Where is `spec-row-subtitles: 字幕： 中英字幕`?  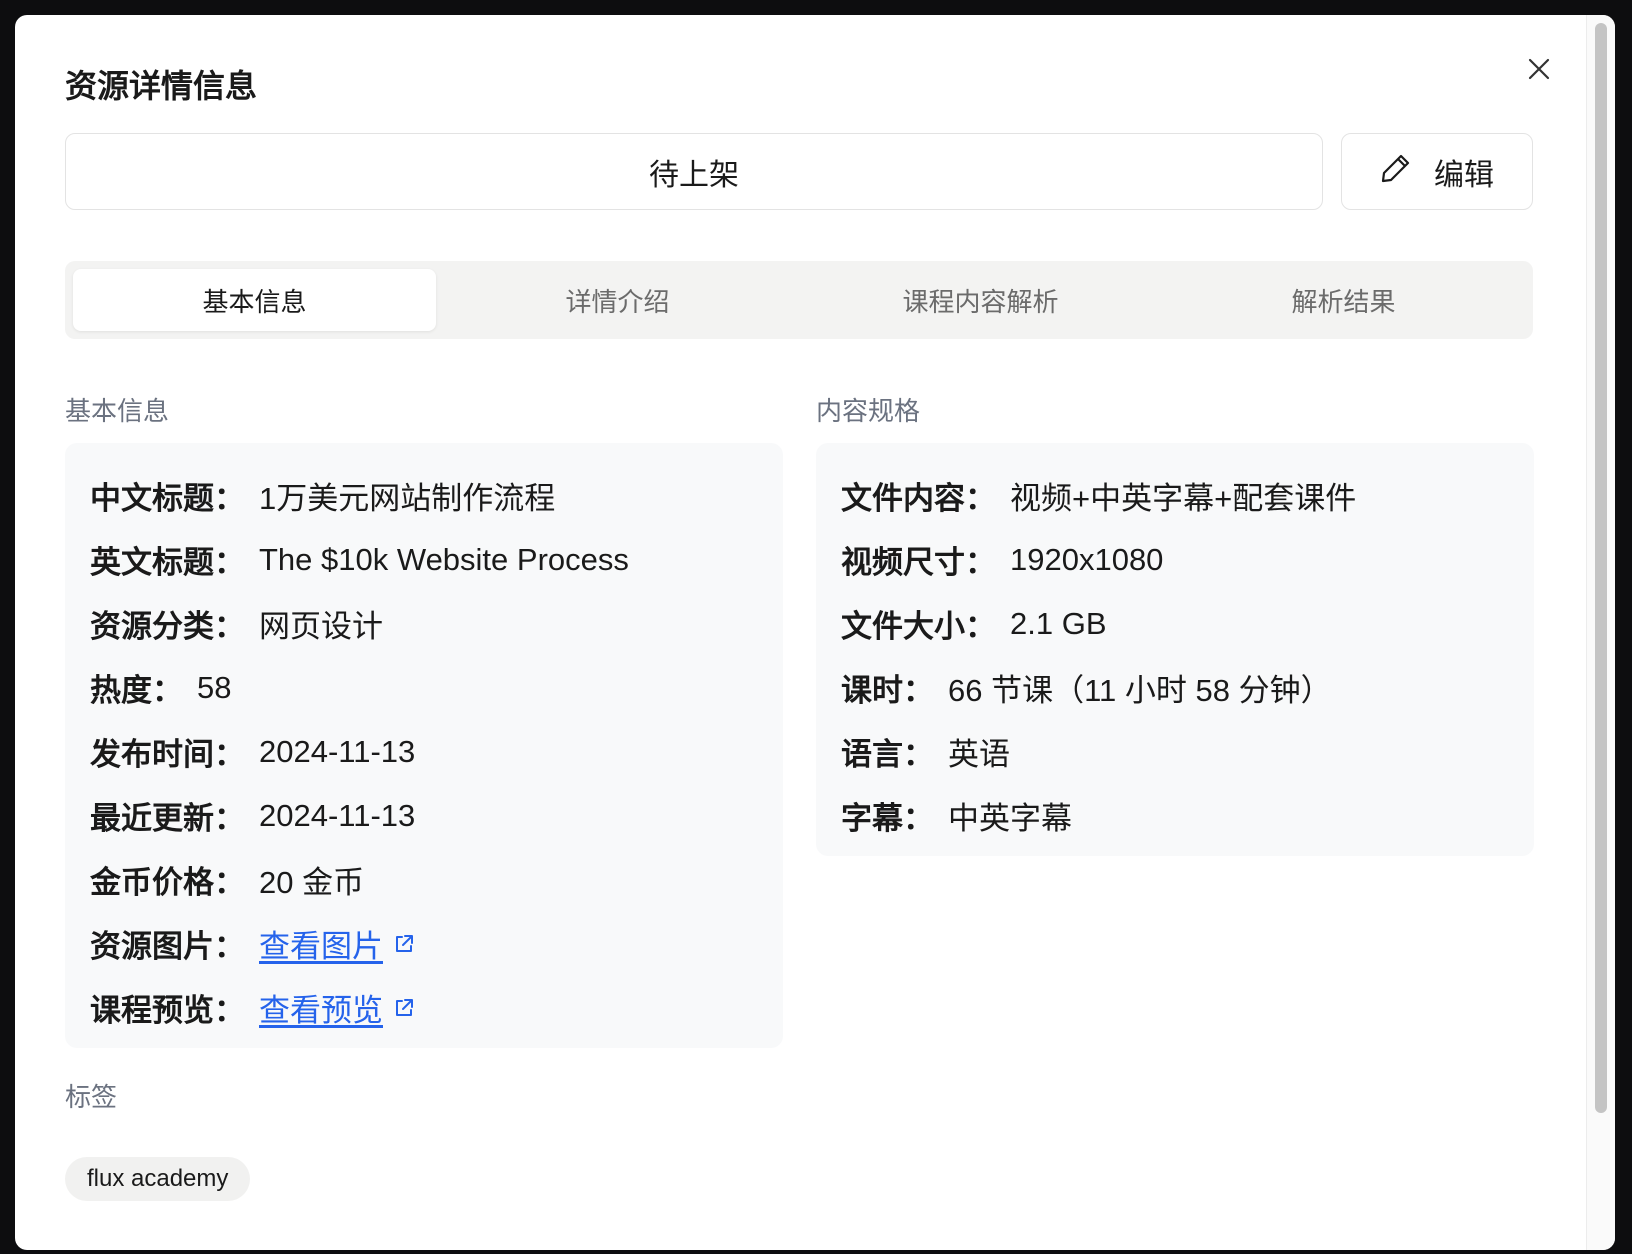 spec-row-subtitles: 字幕： 中英字幕 is located at coordinates (956, 815).